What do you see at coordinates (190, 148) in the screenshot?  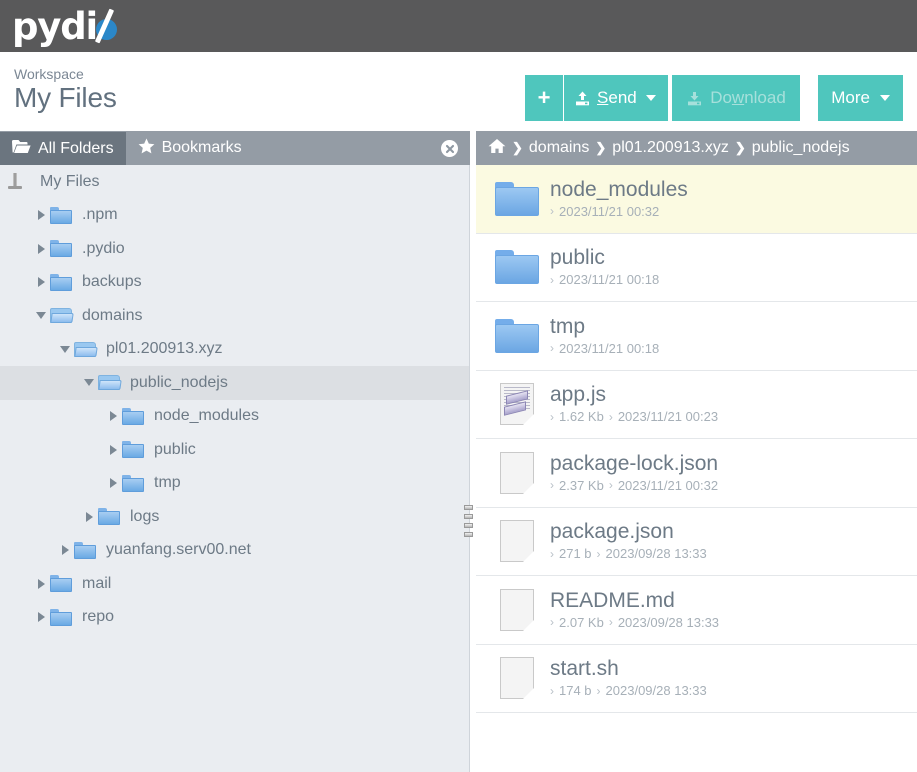 I see `tab-bookmarks: Bookmarks` at bounding box center [190, 148].